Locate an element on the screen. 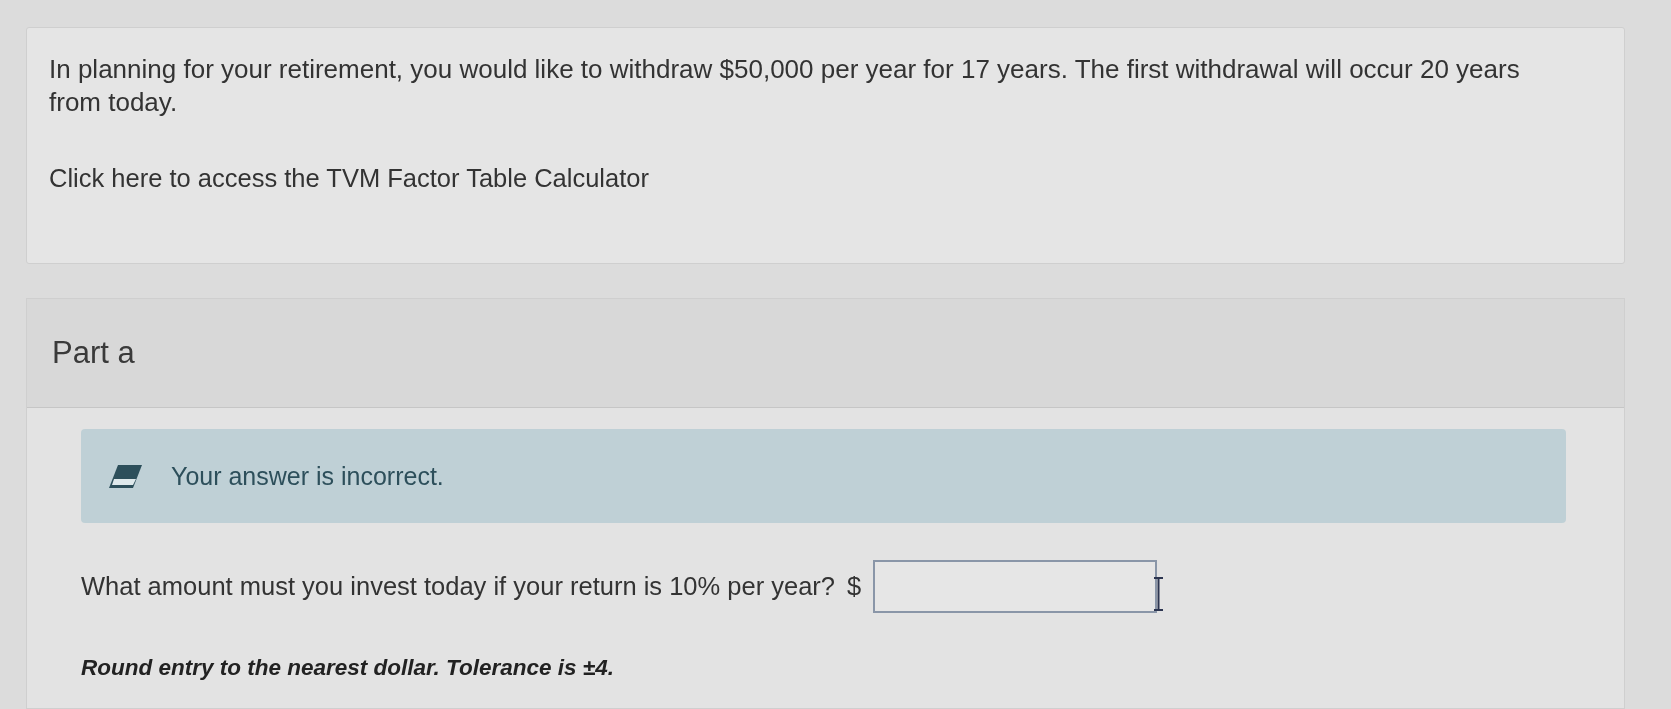  text-cursor-icon is located at coordinates (1159, 594).